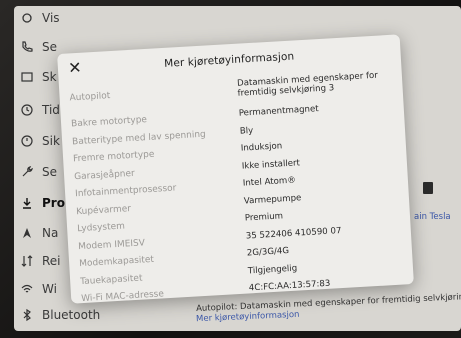 This screenshot has height=338, width=461. I want to click on display-icon, so click(27, 18).